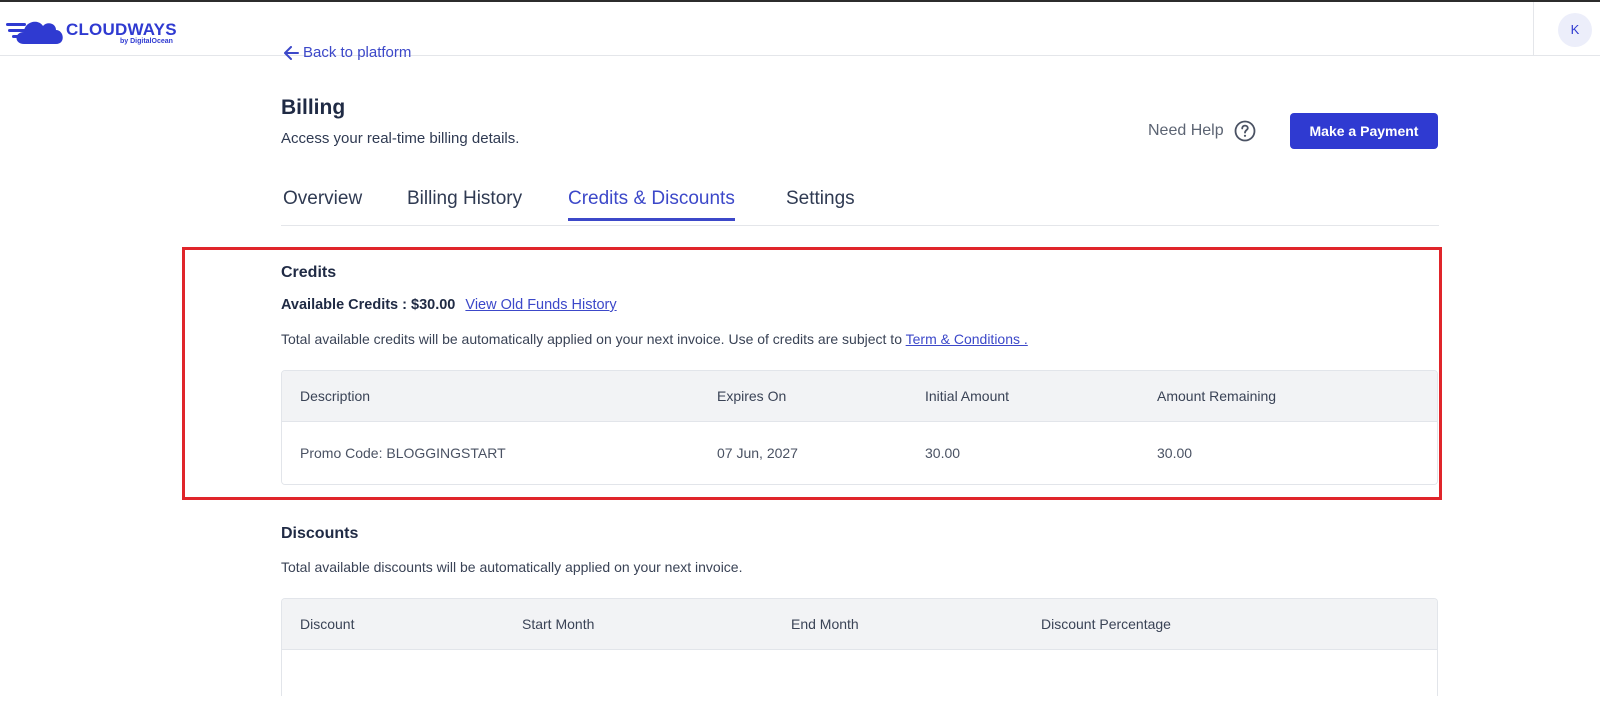 Image resolution: width=1600 pixels, height=715 pixels. I want to click on help-circle-icon, so click(1245, 131).